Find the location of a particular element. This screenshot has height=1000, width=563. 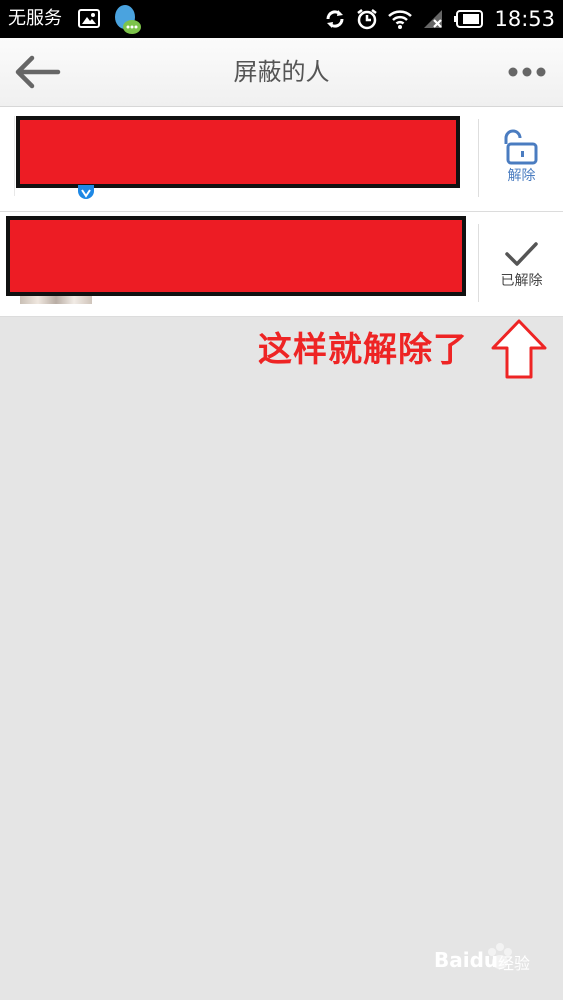

status-bar: 无服务 18:53 is located at coordinates (281, 19).